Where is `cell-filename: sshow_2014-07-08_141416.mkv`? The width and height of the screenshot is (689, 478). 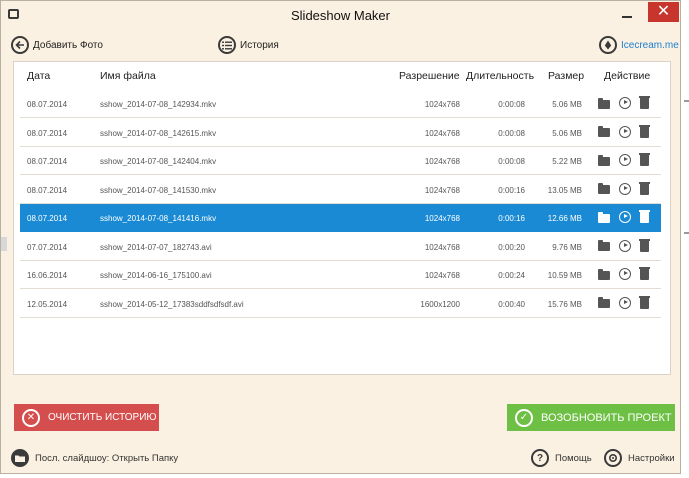
cell-filename: sshow_2014-07-08_141416.mkv is located at coordinates (158, 218).